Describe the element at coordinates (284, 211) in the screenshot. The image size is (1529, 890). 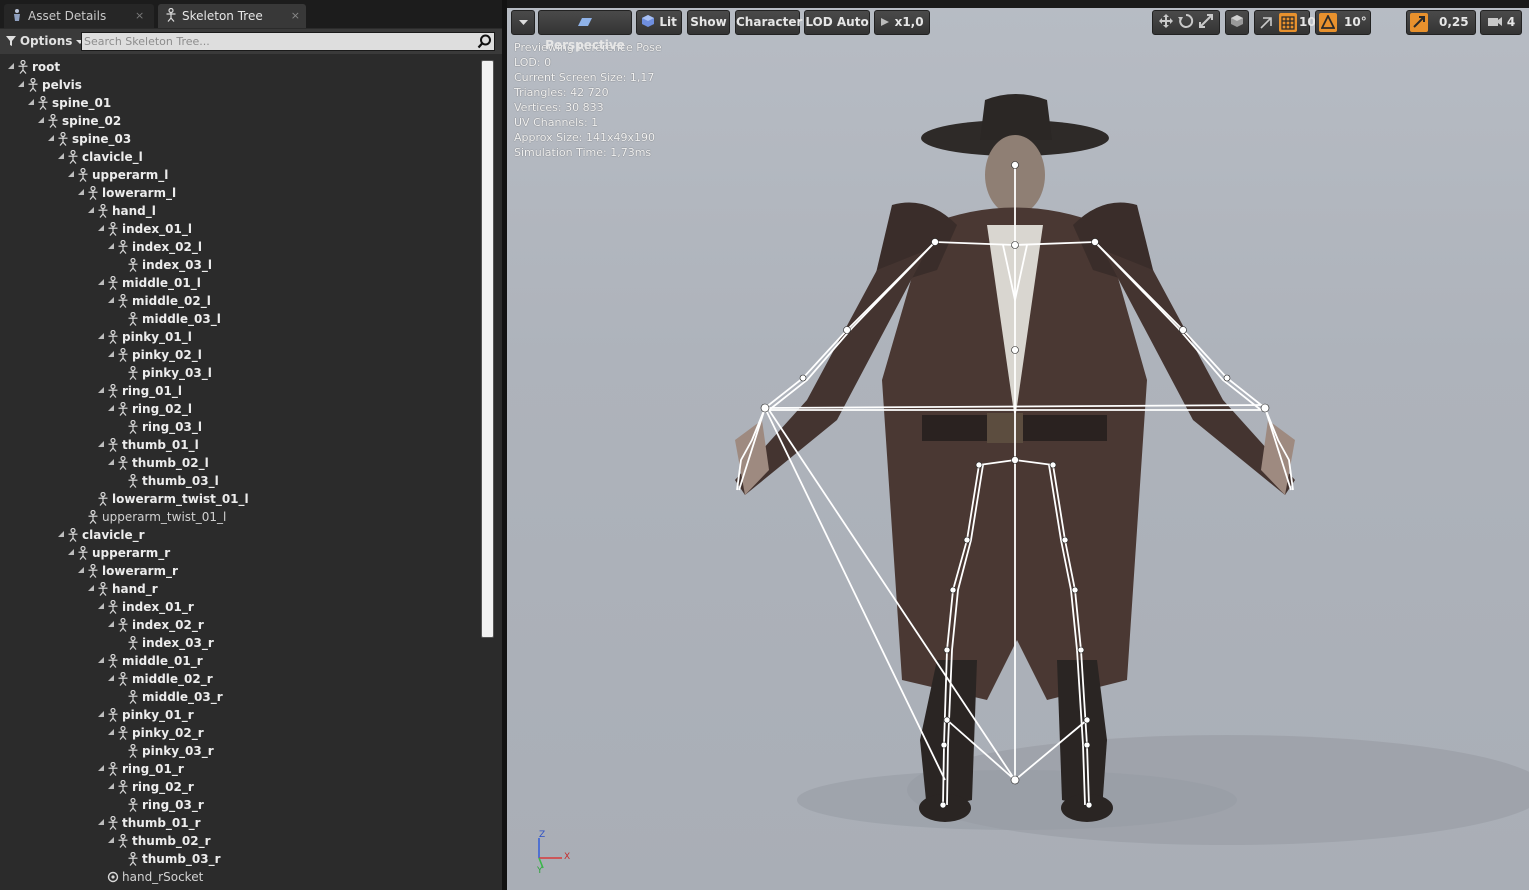
I see `tree-row: hand_l` at that location.